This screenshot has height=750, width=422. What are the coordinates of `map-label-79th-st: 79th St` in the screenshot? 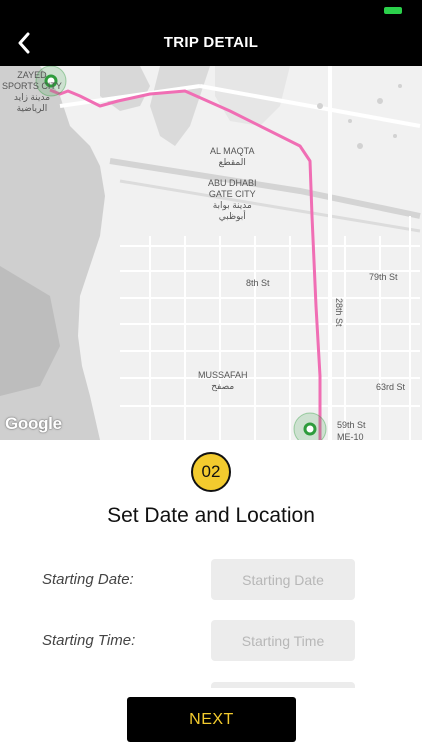 It's located at (383, 277).